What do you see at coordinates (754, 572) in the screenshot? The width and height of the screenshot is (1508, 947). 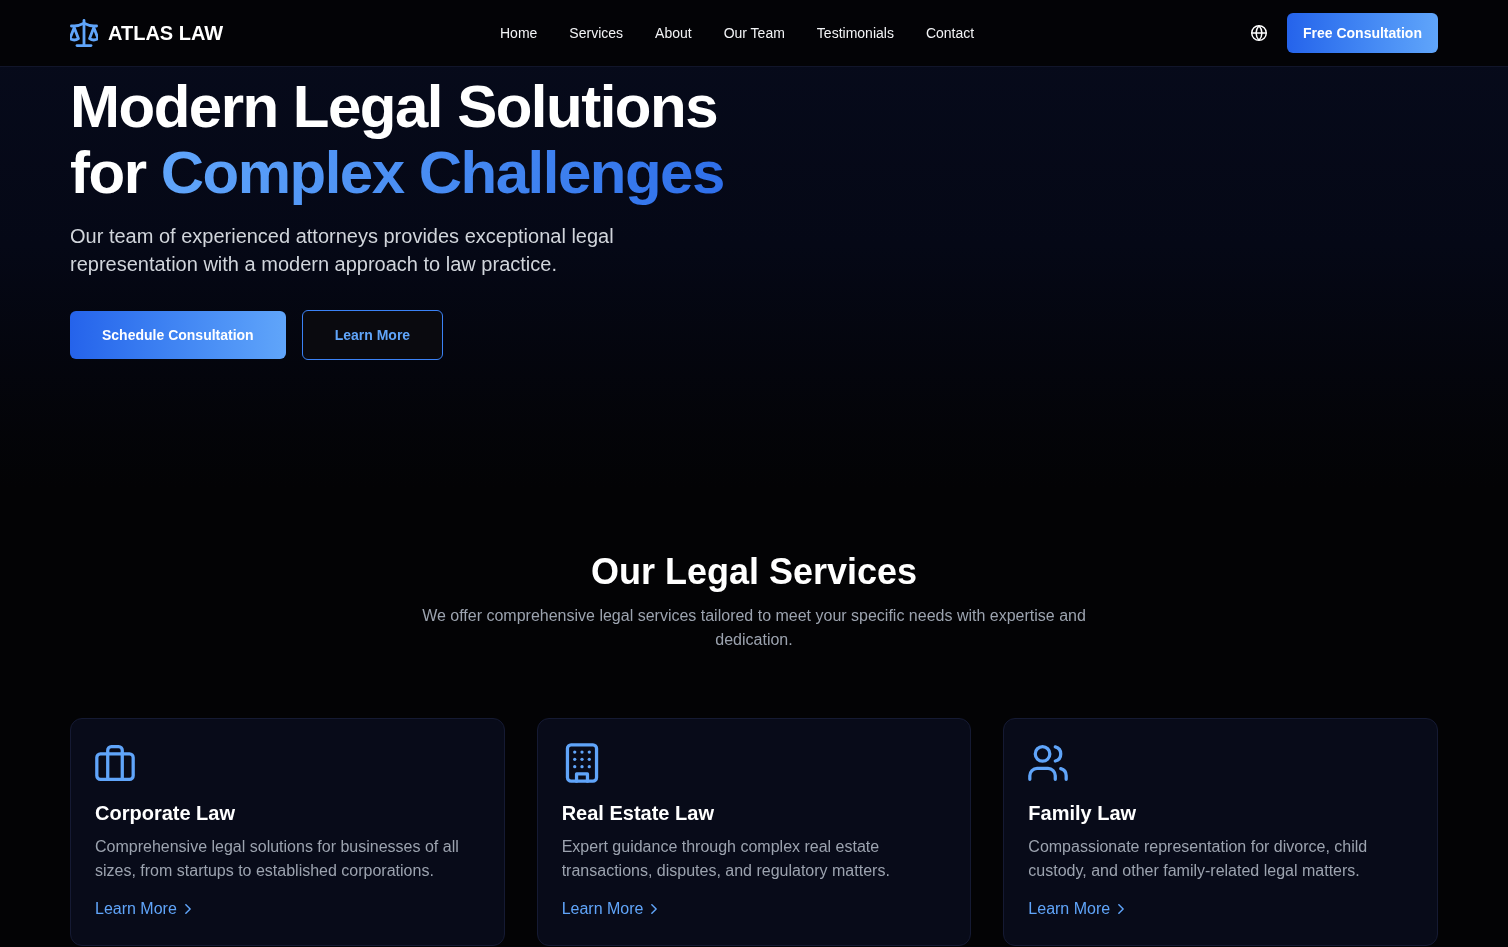 I see `section-title: Our Legal Services` at bounding box center [754, 572].